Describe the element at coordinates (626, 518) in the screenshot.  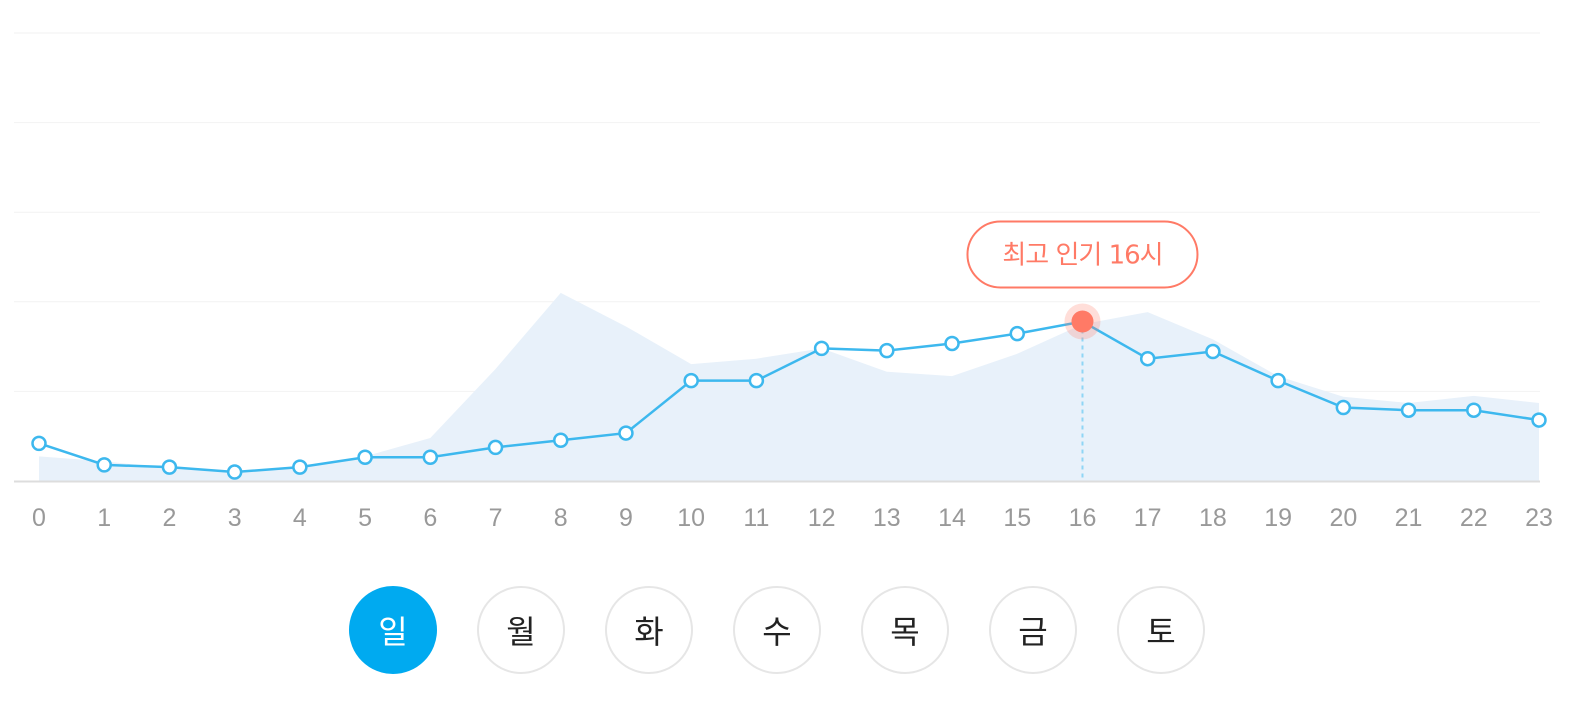
I see `x-tick-label: 9` at that location.